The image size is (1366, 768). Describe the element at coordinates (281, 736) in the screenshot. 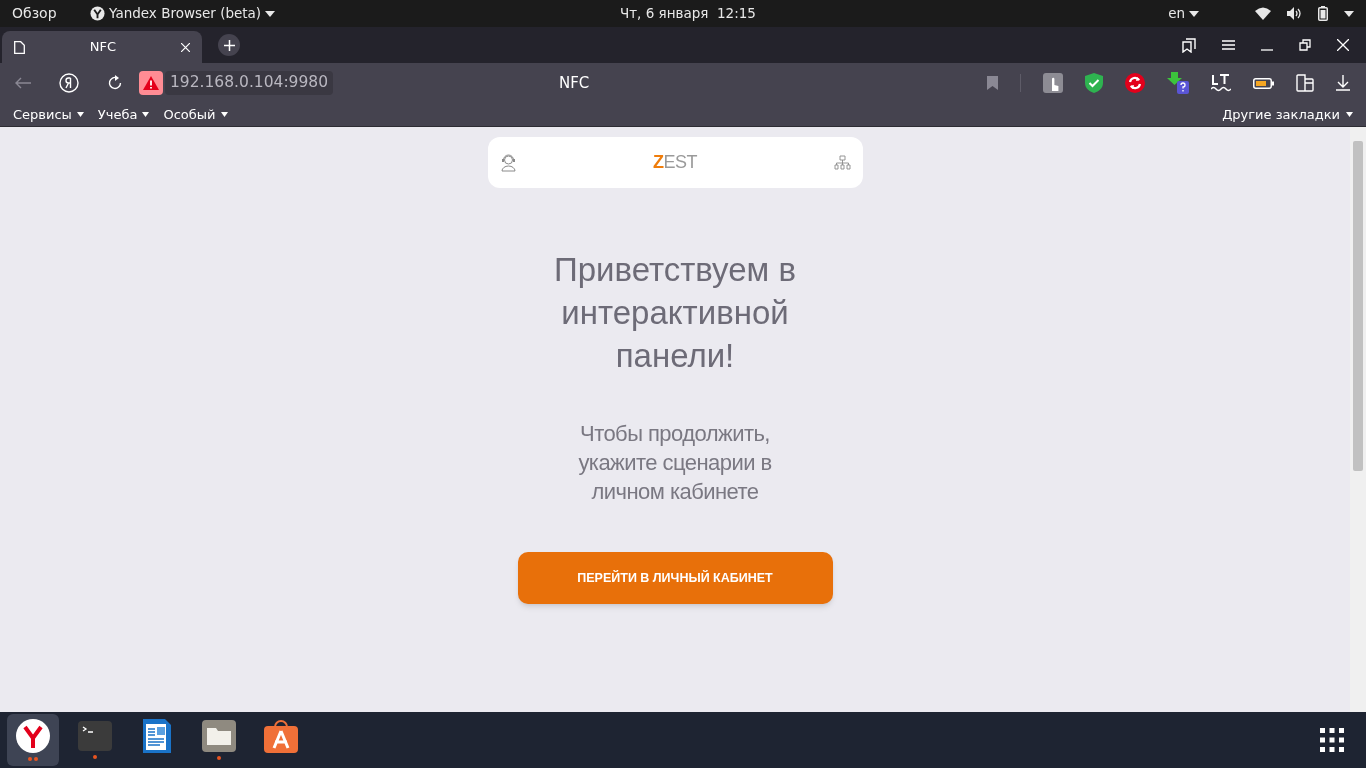

I see `shopping-bag-app-icon` at that location.